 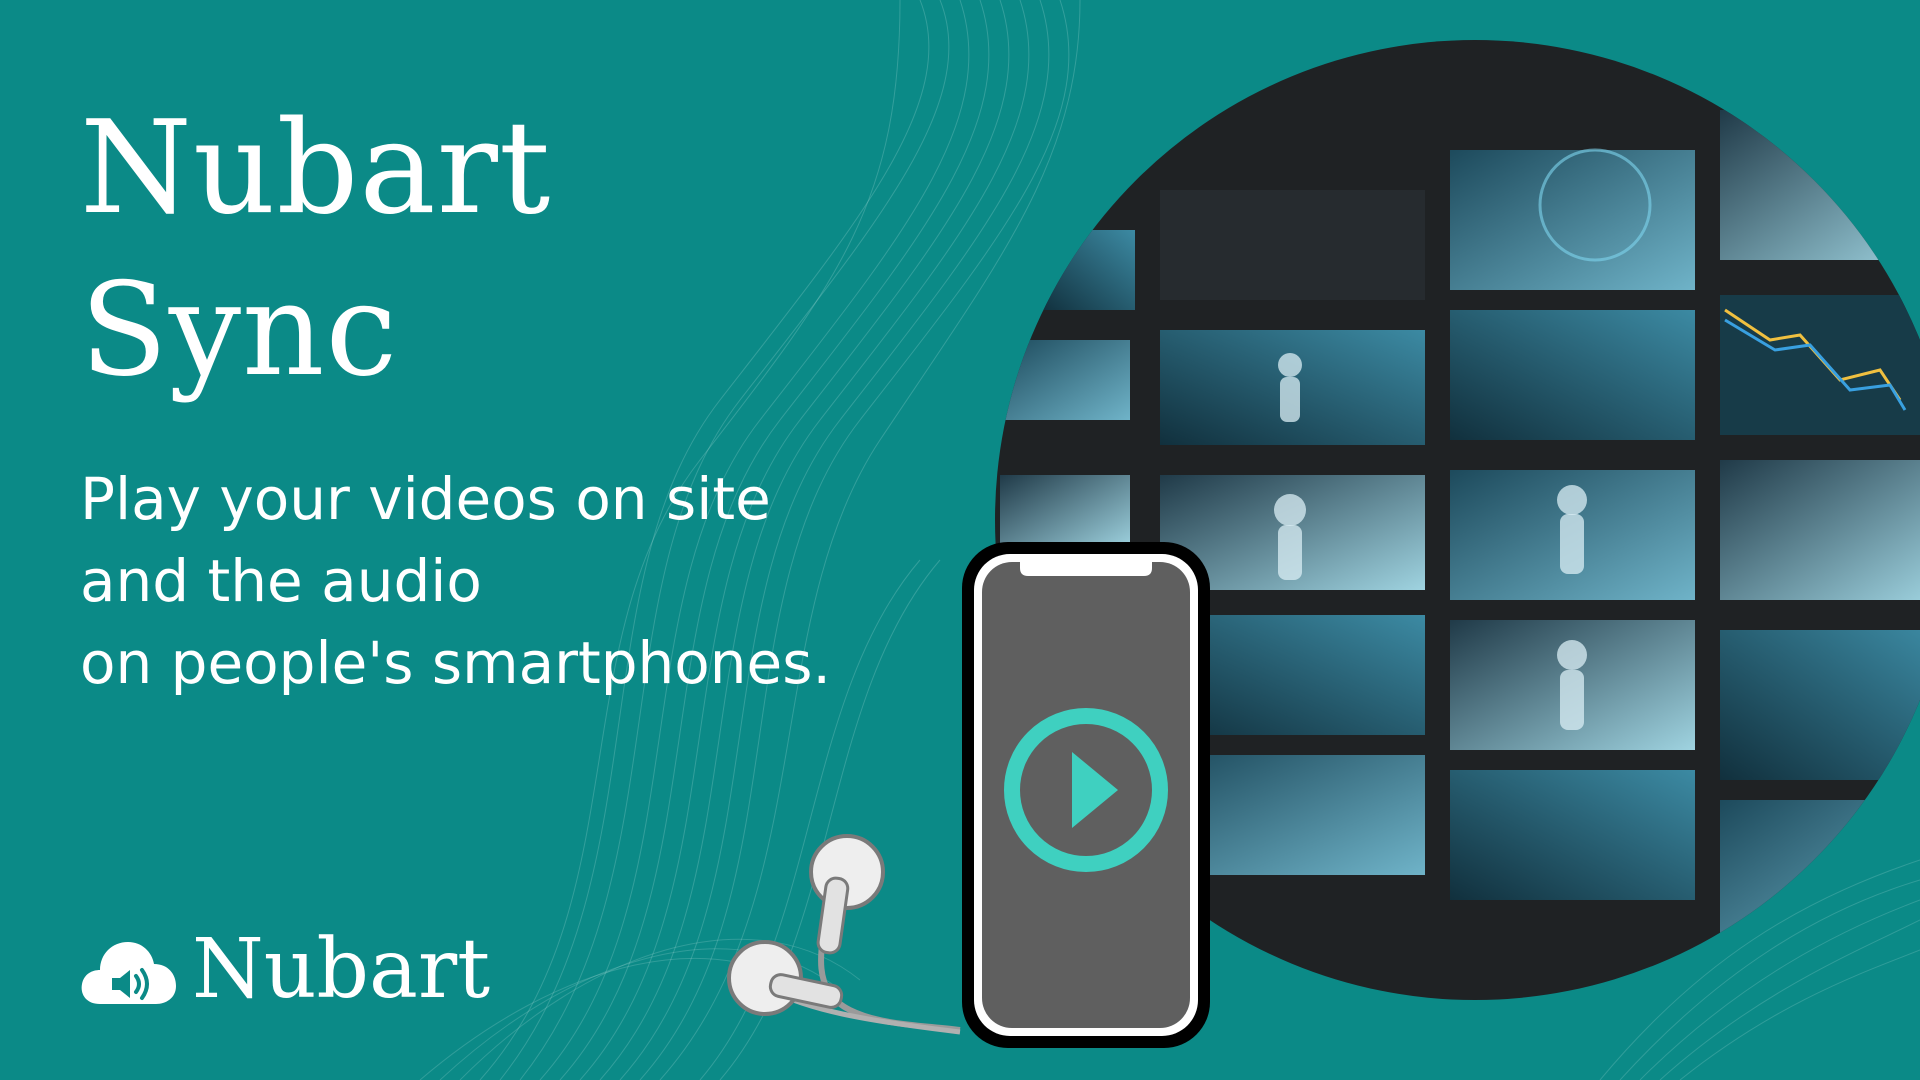 I want to click on headline-line-1: Nubart, so click(x=316, y=168).